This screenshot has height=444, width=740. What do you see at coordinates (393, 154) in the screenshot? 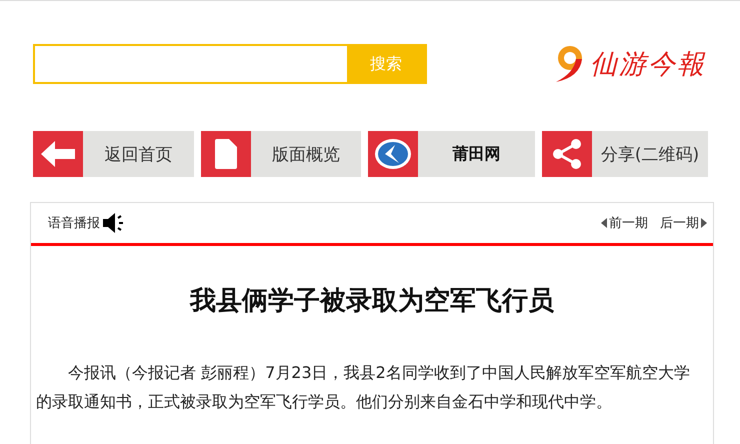
I see `circle-logo-icon` at bounding box center [393, 154].